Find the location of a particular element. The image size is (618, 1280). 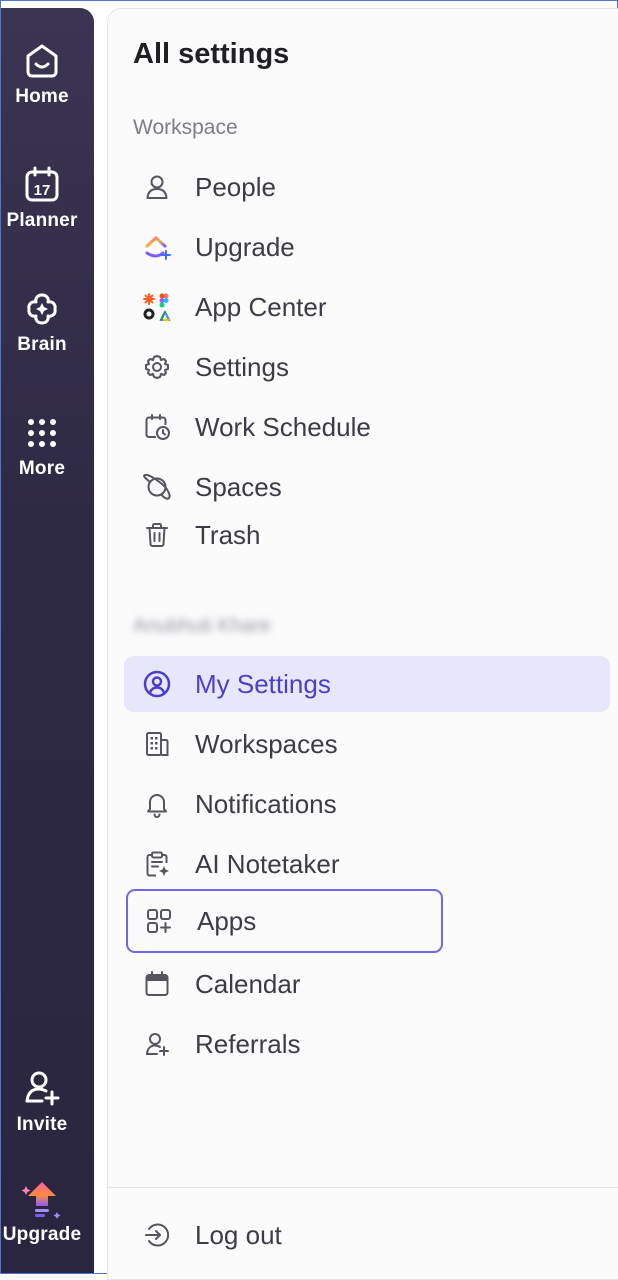

person-plus-icon is located at coordinates (157, 1044).